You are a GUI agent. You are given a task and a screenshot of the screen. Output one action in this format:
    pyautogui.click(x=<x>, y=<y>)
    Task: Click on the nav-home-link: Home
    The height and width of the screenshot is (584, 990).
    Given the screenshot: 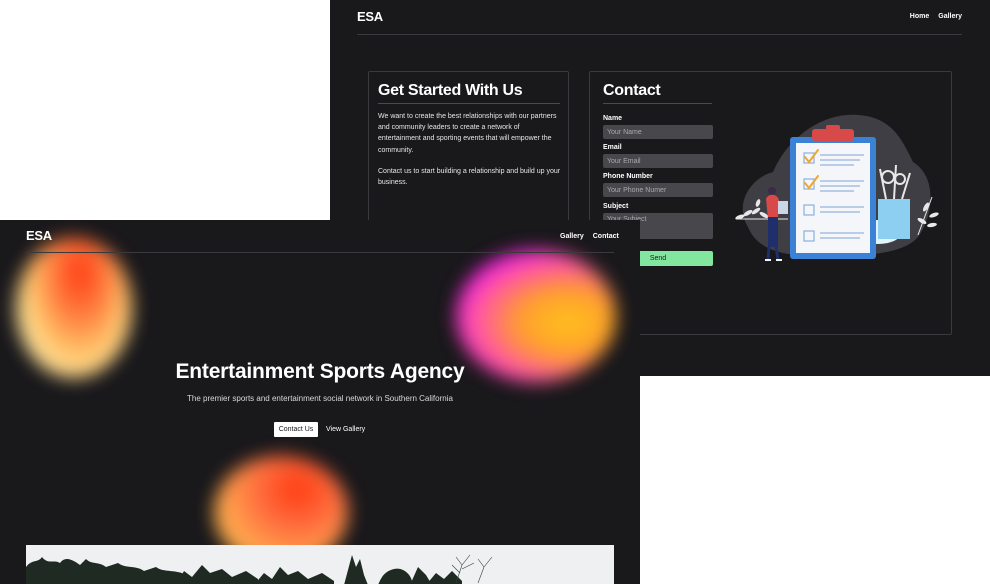 What is the action you would take?
    pyautogui.click(x=919, y=16)
    